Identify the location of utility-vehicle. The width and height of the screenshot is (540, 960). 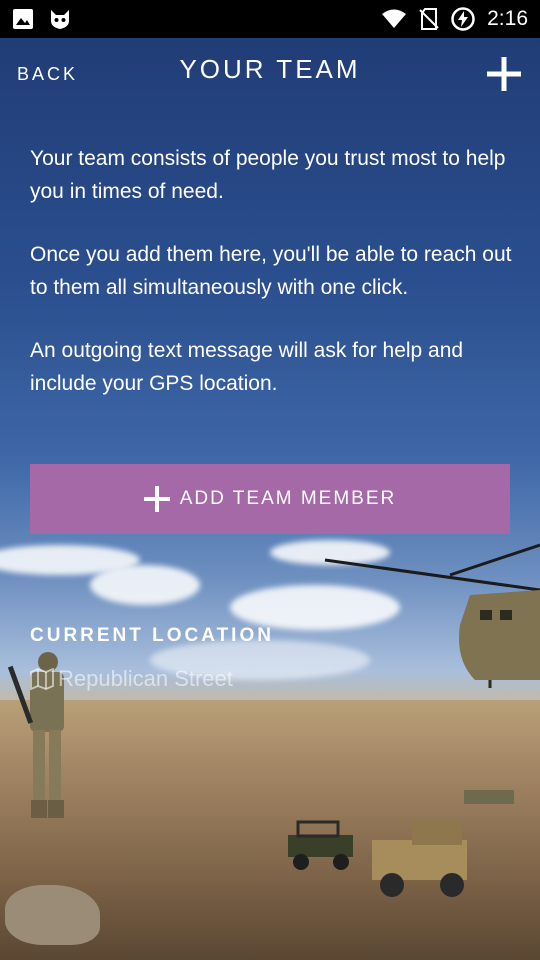
(320, 845).